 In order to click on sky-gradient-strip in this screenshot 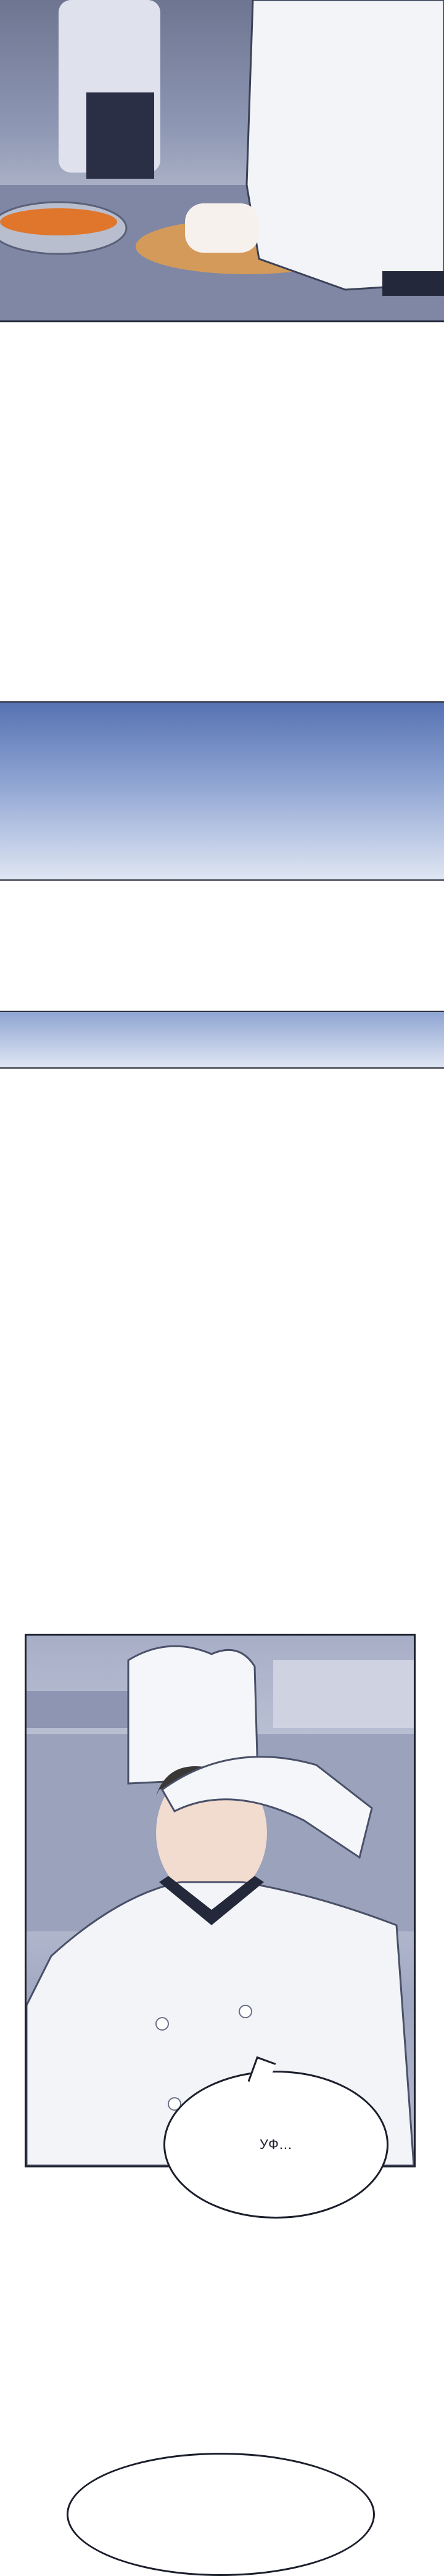, I will do `click(222, 1040)`.